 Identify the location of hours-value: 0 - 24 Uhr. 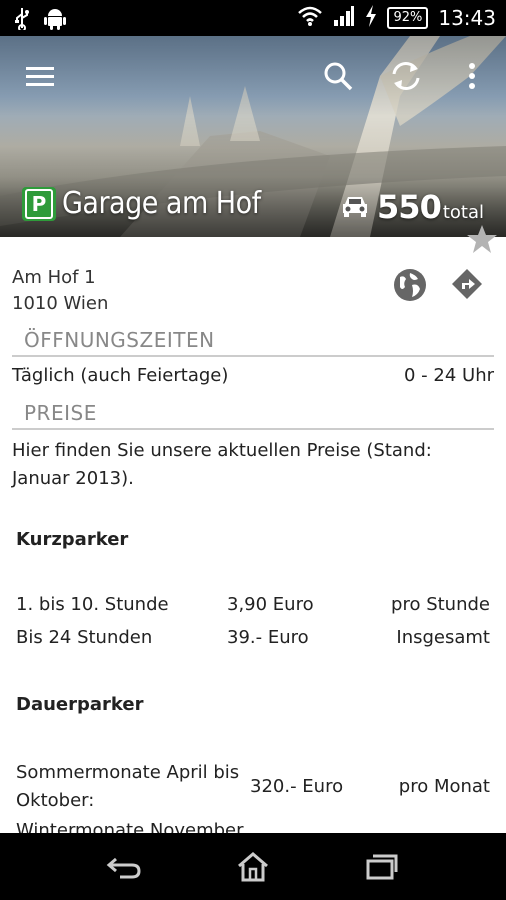
(449, 375).